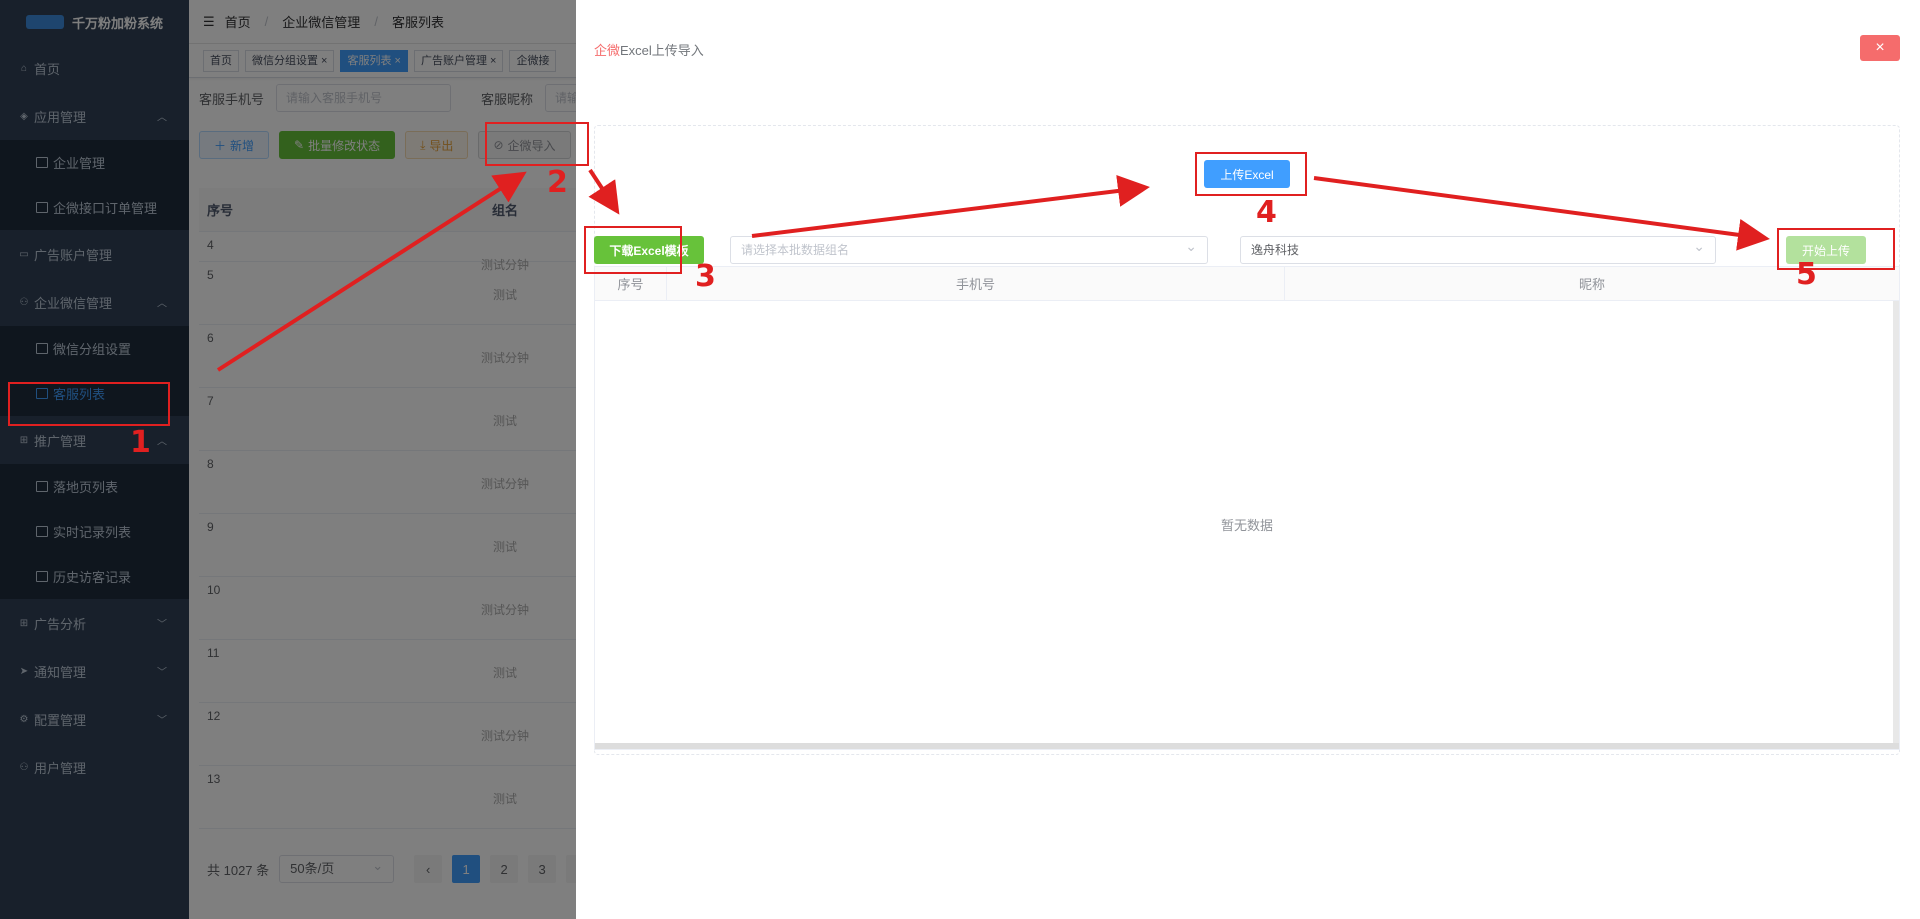 The image size is (1920, 919). What do you see at coordinates (1478, 248) in the screenshot?
I see `company-select: 逸舟科技` at bounding box center [1478, 248].